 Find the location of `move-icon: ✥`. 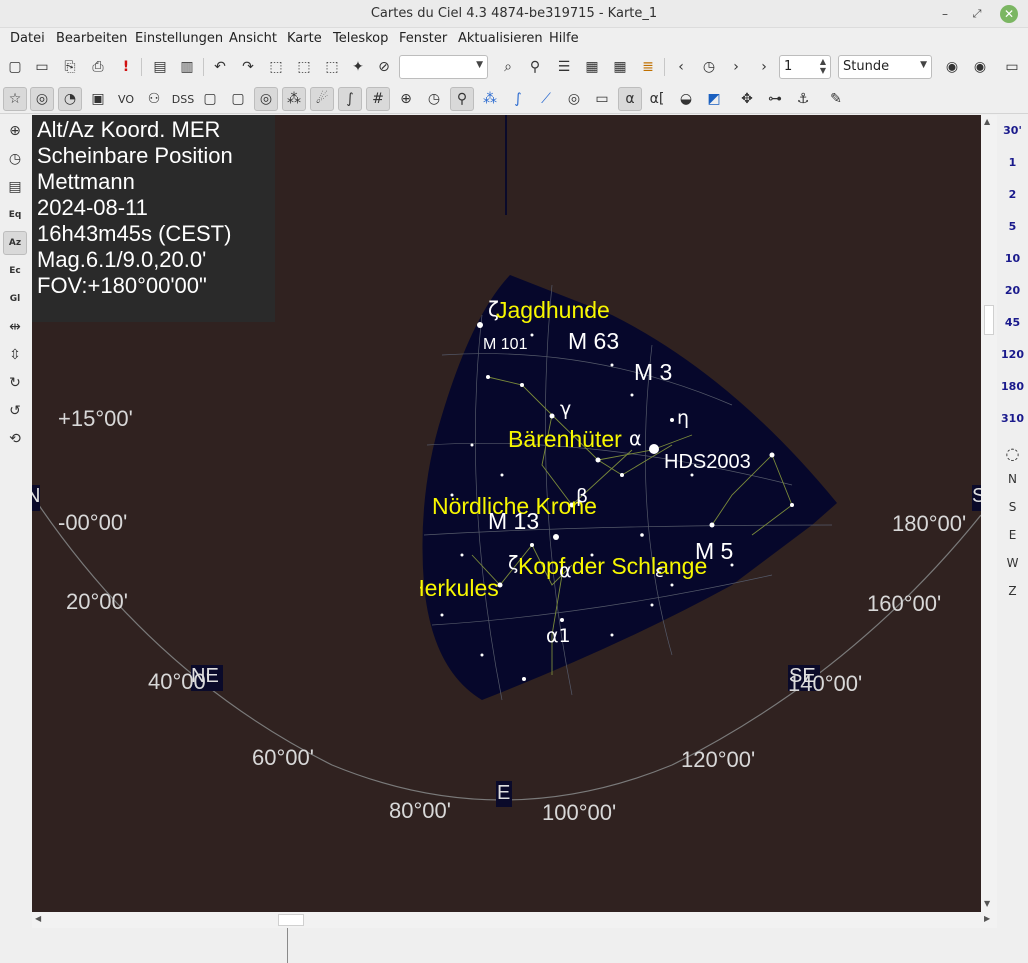

move-icon: ✥ is located at coordinates (747, 99).